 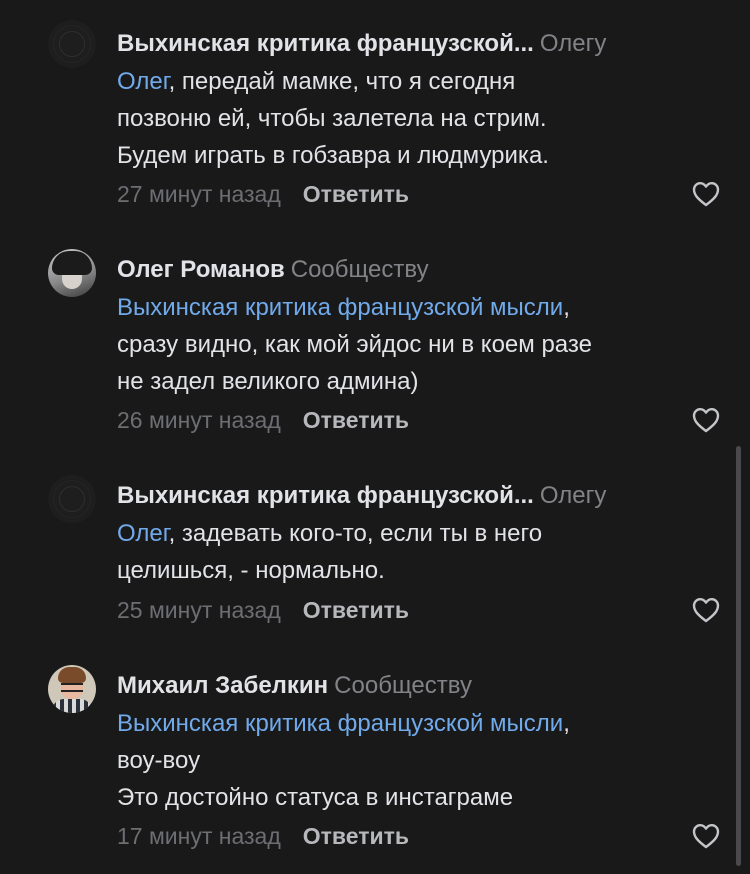 I want to click on comment-footer: 25 минут назад Ответить, so click(x=263, y=610).